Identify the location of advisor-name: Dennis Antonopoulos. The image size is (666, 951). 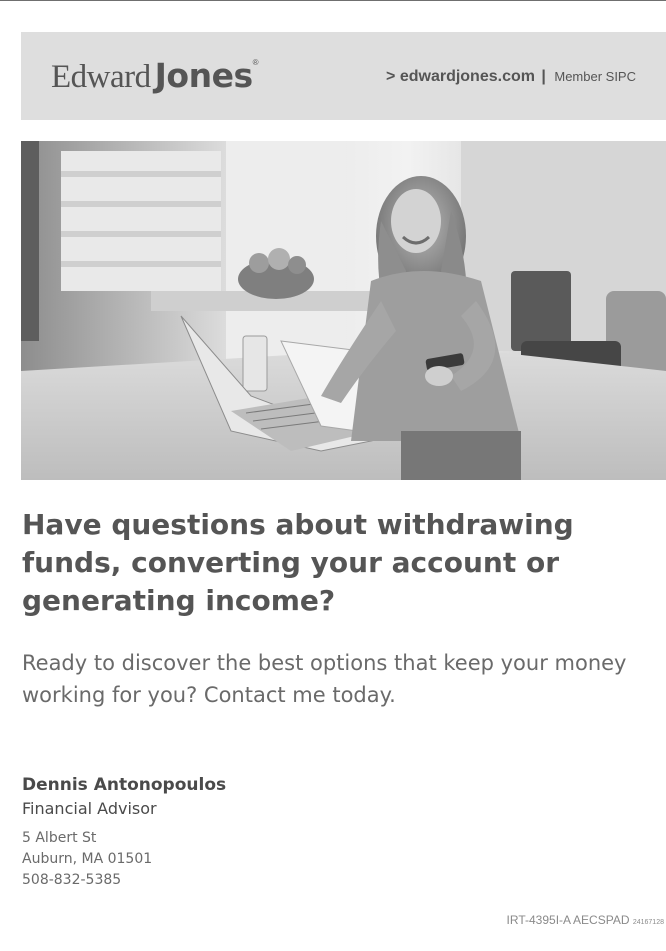
(124, 785).